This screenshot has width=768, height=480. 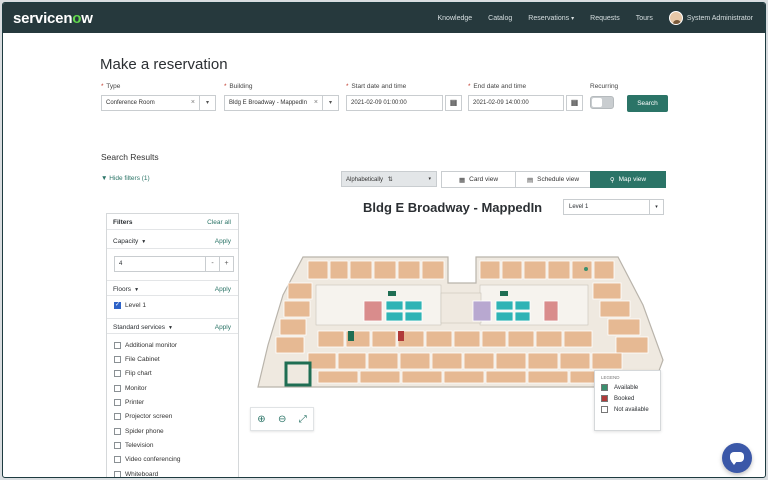 I want to click on level-value: Level 1, so click(x=579, y=207).